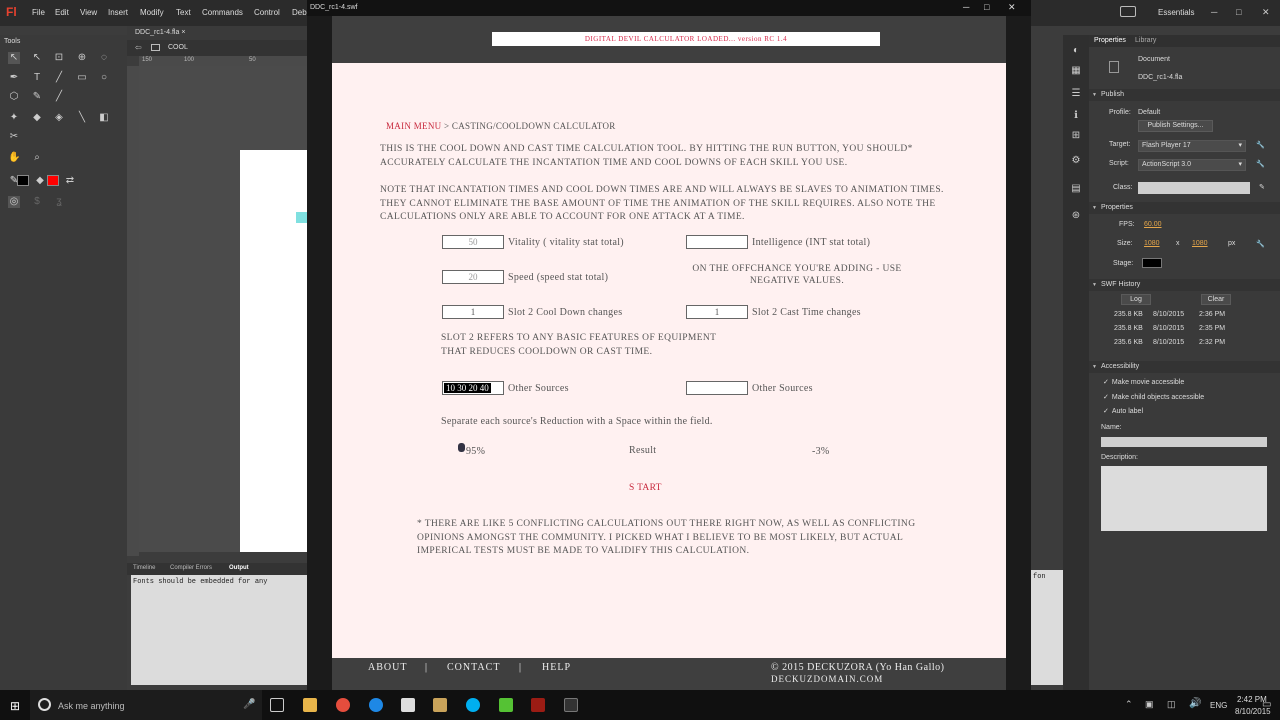 This screenshot has width=1280, height=720. What do you see at coordinates (1076, 216) in the screenshot?
I see `code-snippets-icon: ⊛` at bounding box center [1076, 216].